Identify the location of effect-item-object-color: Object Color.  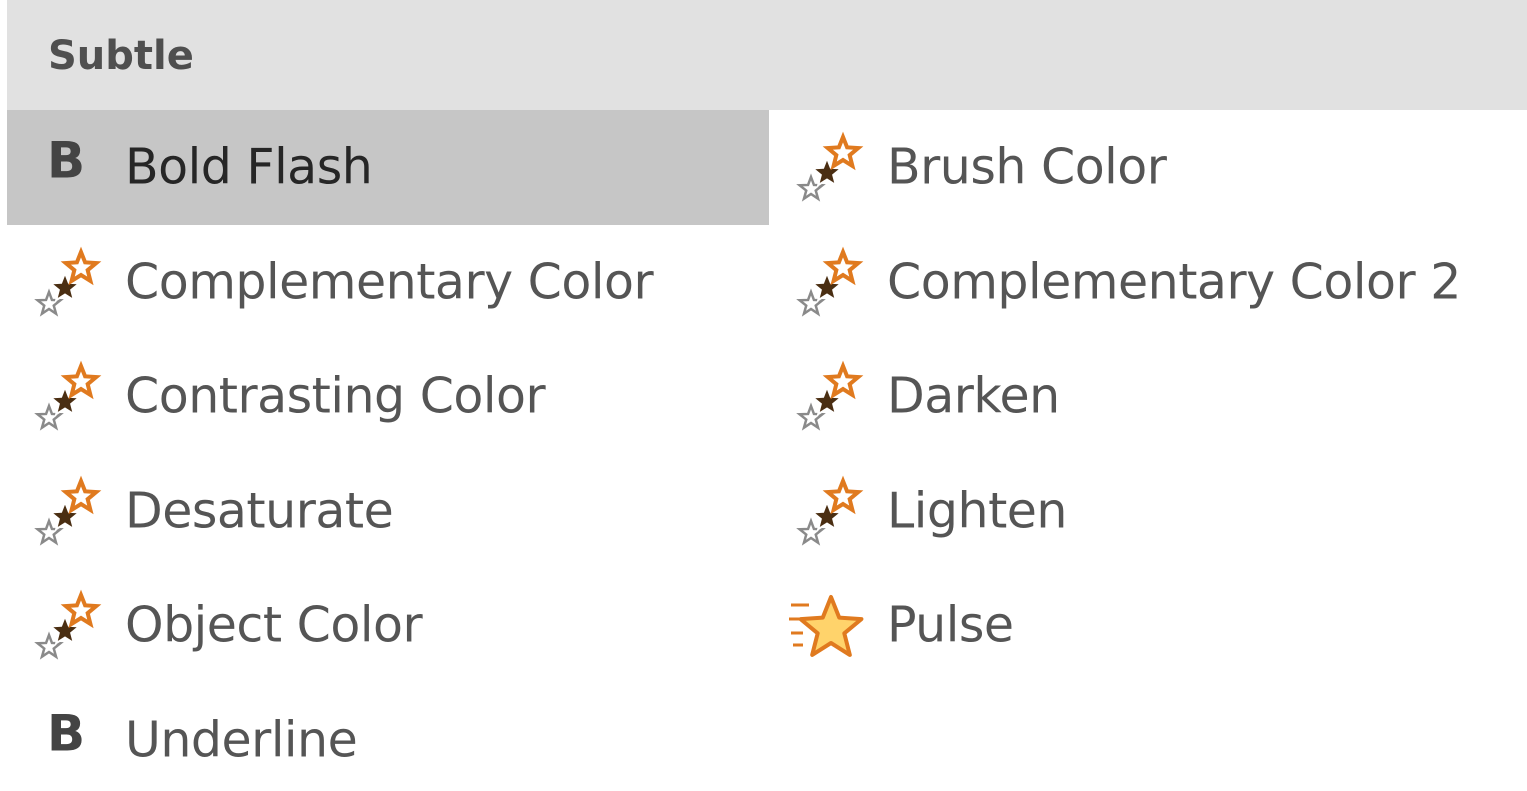
(388, 625).